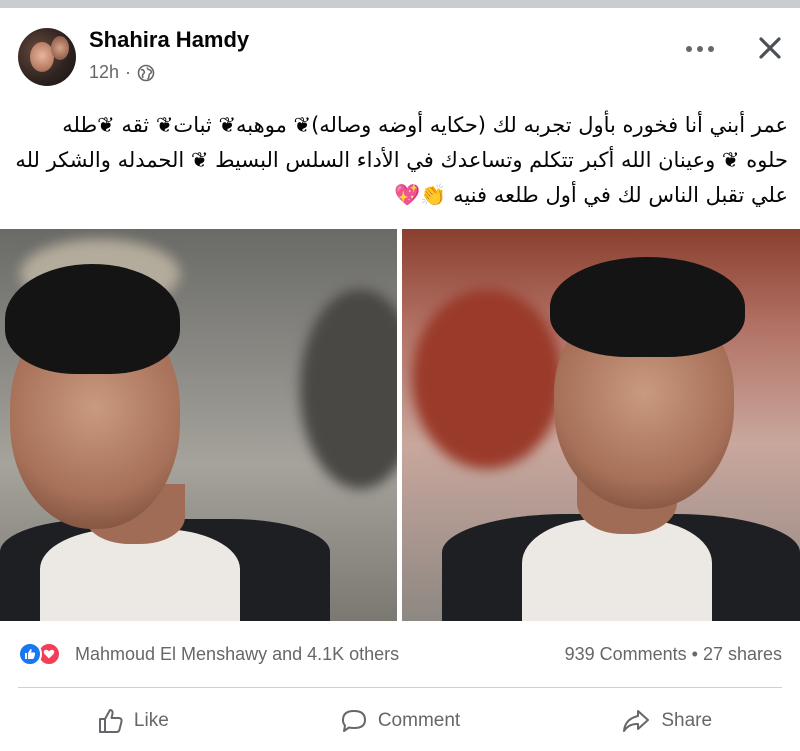  I want to click on close-button, so click(770, 48).